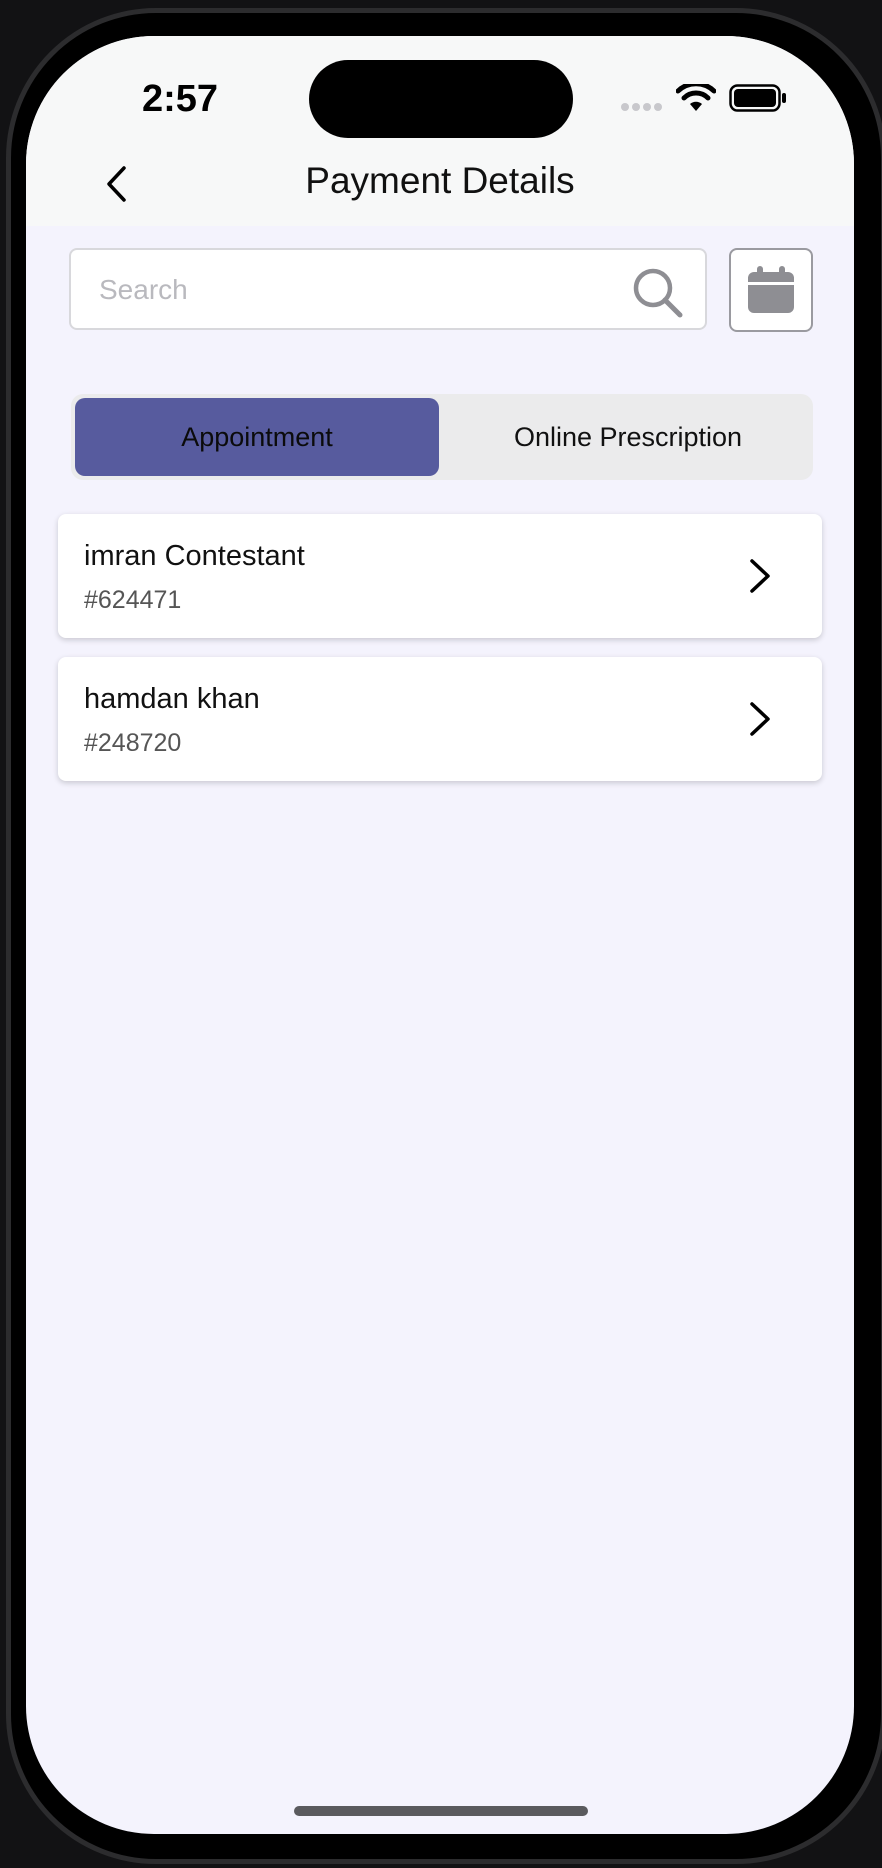 This screenshot has height=1868, width=882. I want to click on search-field, so click(388, 289).